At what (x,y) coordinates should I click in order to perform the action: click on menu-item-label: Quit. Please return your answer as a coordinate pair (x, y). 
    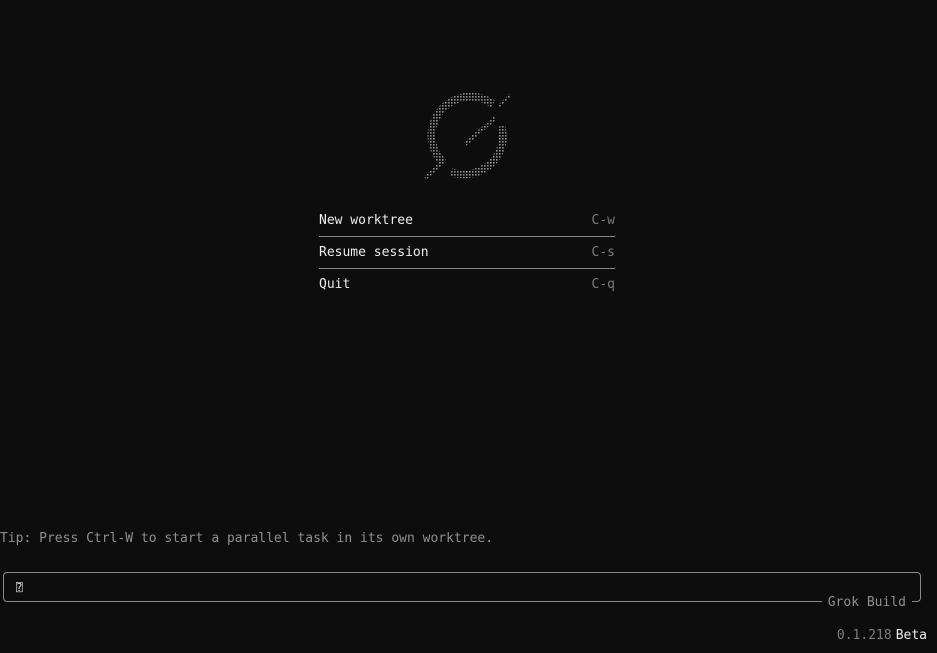
    Looking at the image, I should click on (335, 284).